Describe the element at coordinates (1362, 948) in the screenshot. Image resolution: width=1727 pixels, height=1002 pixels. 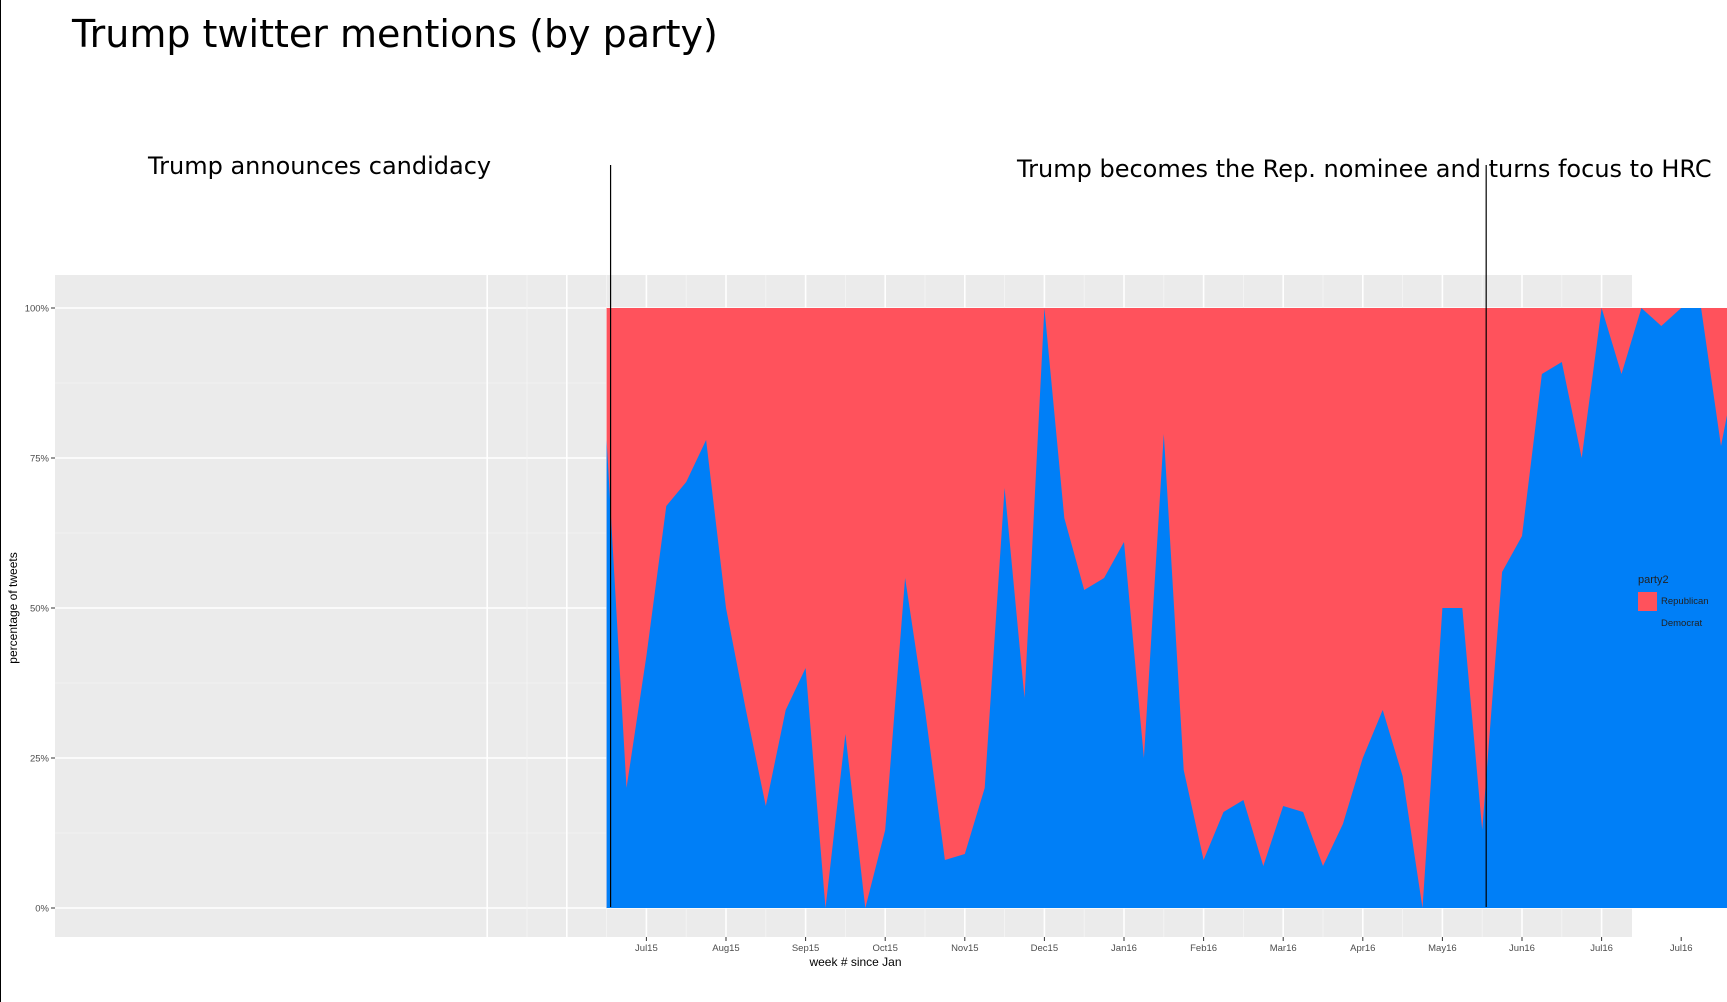
I see `x-tick-label: Apr16` at that location.